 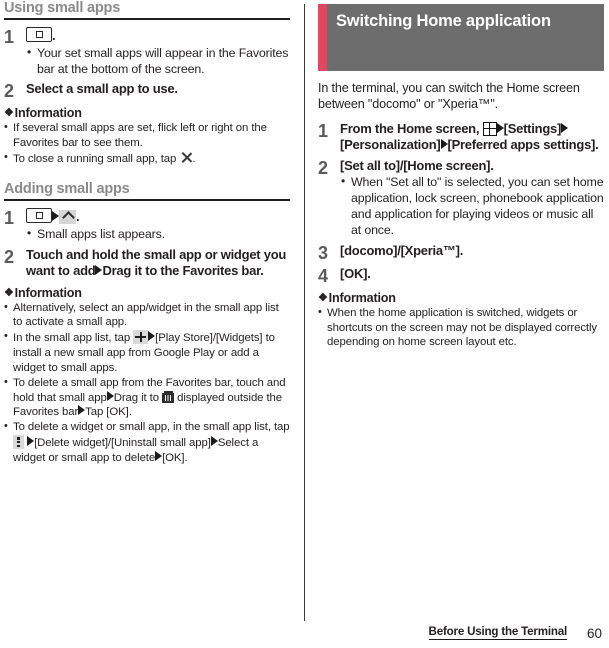 I want to click on step-bullets: Small apps list appears., so click(x=158, y=234).